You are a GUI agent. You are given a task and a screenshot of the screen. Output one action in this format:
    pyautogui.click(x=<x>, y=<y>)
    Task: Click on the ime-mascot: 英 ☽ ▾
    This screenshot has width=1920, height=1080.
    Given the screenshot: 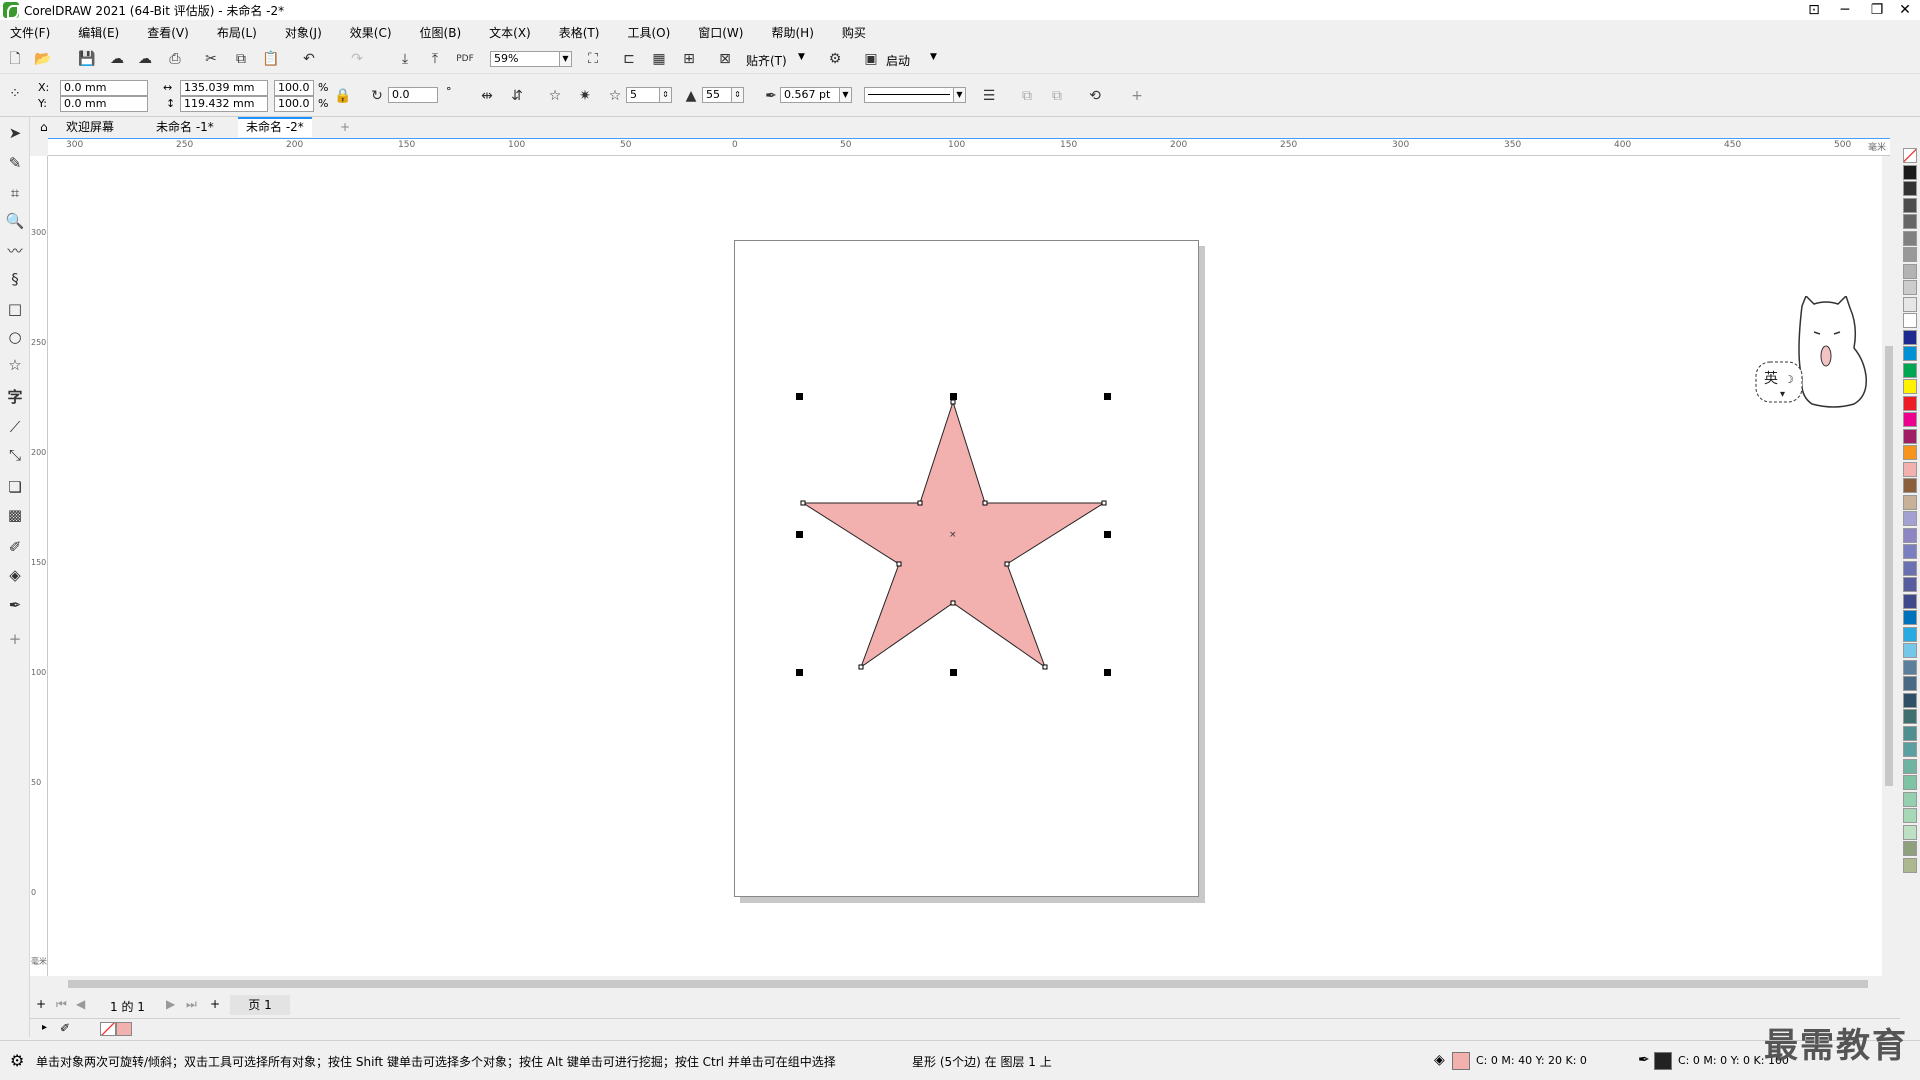 What is the action you would take?
    pyautogui.click(x=1819, y=353)
    